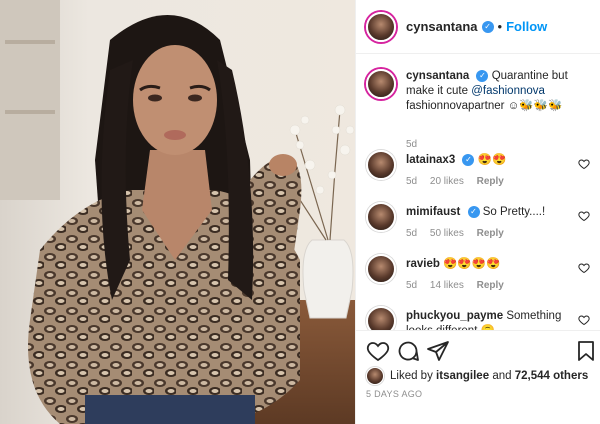 Image resolution: width=600 pixels, height=424 pixels. What do you see at coordinates (502, 376) in the screenshot?
I see `likes-connector: and` at bounding box center [502, 376].